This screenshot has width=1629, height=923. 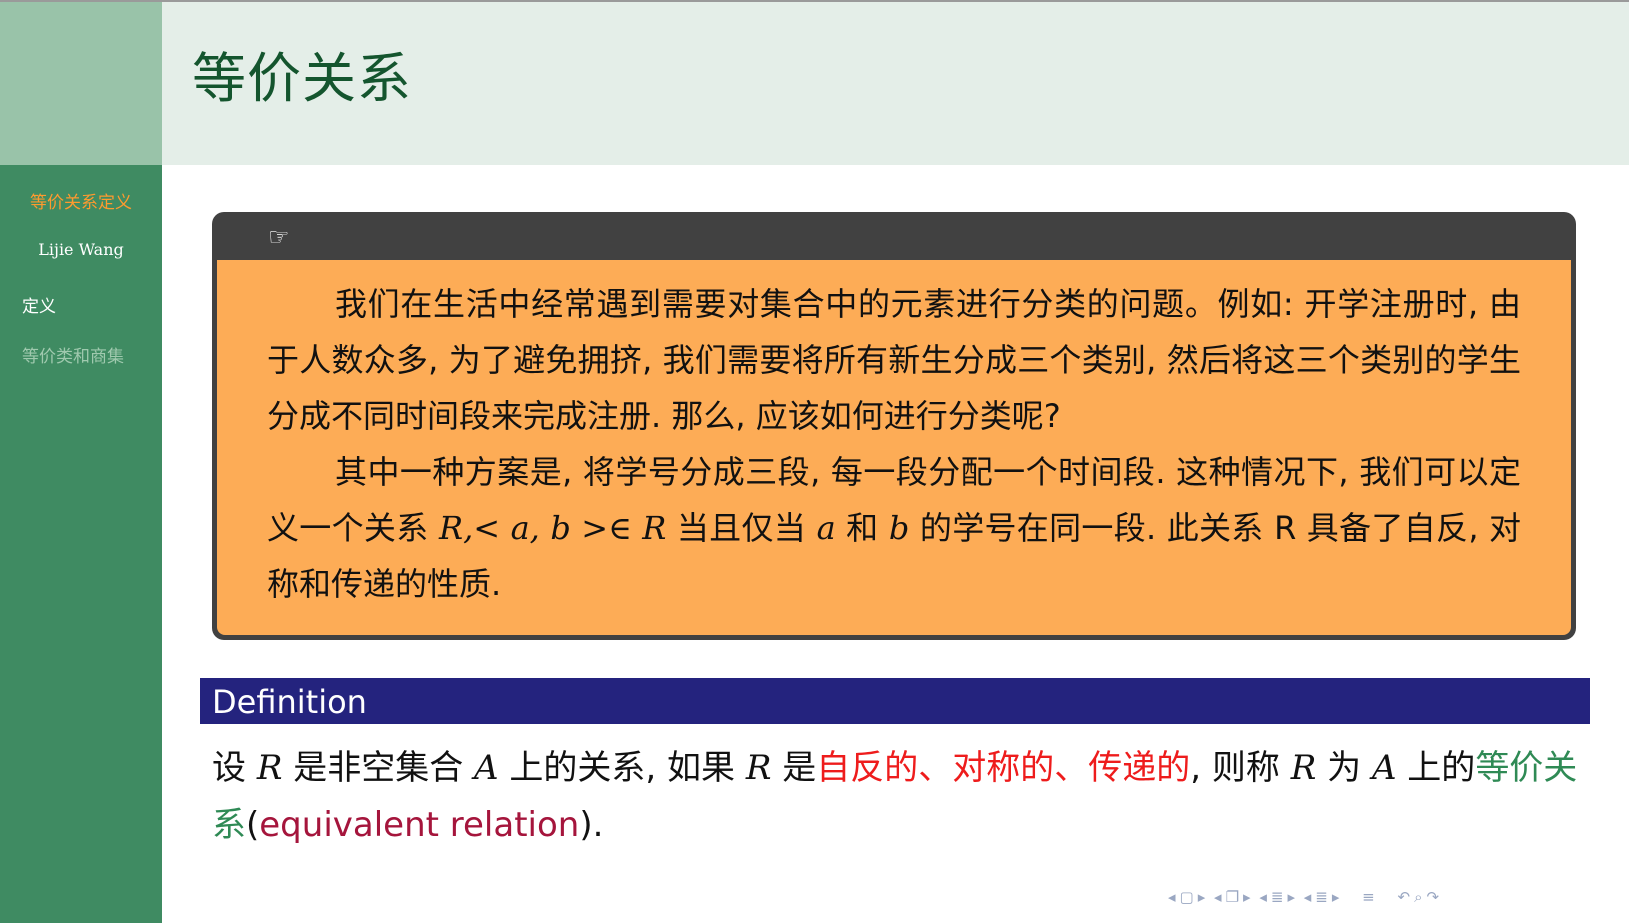 I want to click on left-frame, so click(x=81, y=462).